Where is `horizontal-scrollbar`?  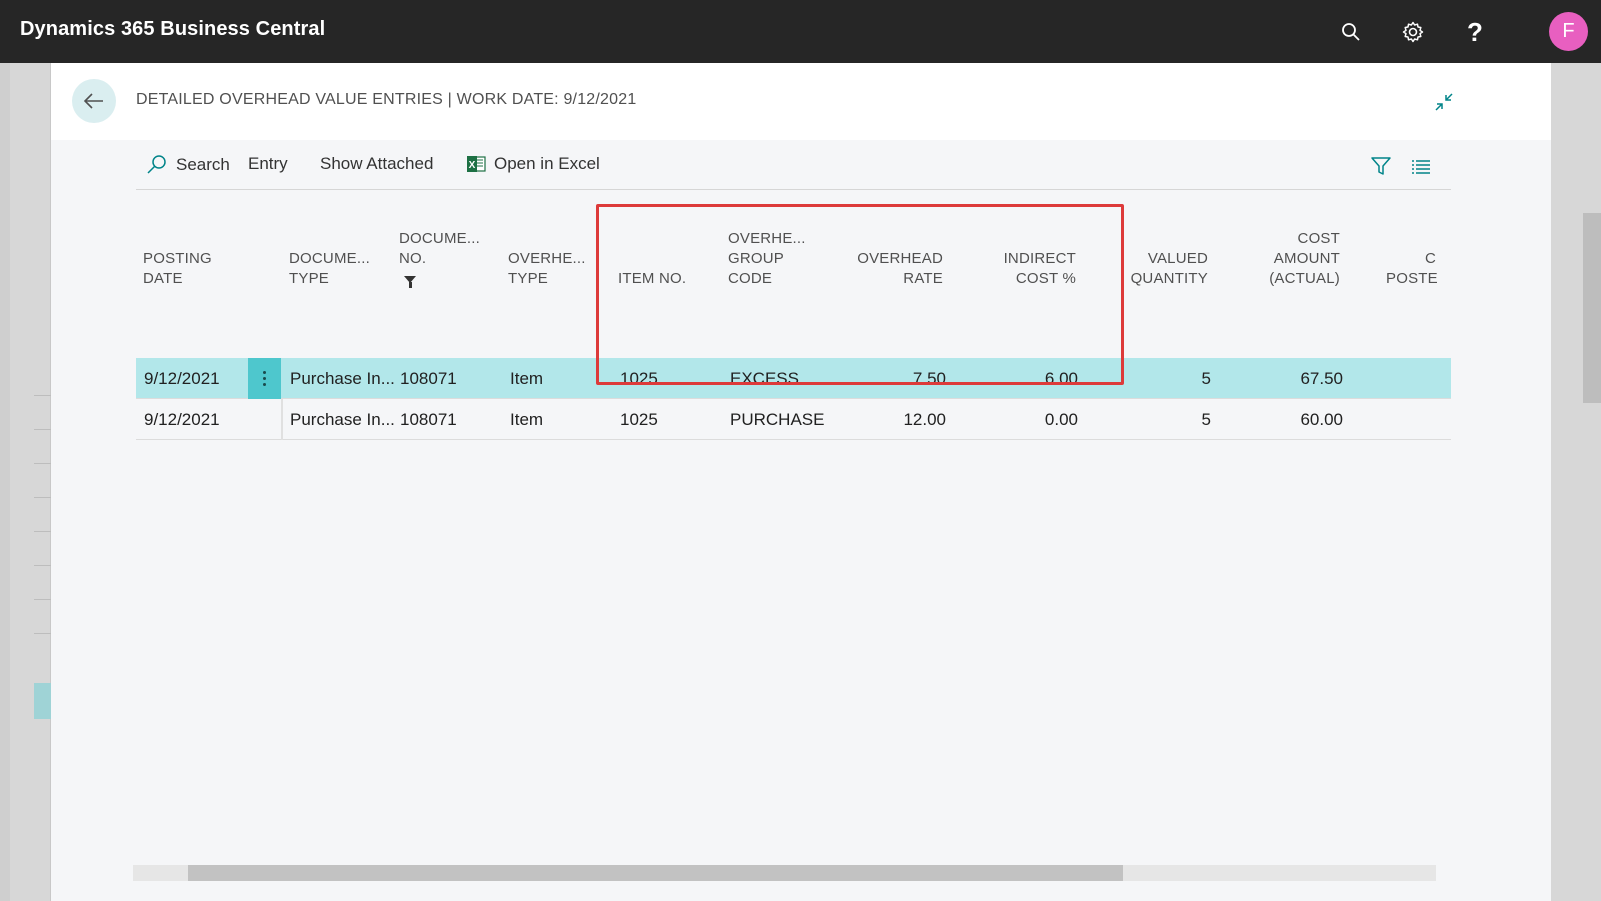 horizontal-scrollbar is located at coordinates (784, 873).